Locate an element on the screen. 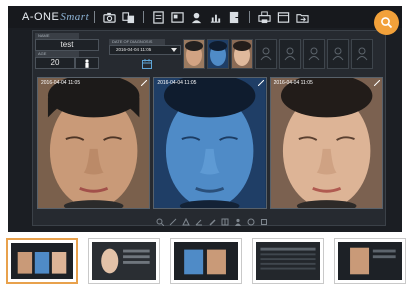 This screenshot has height=296, width=410. app-logo: A-ONESmart is located at coordinates (55, 17).